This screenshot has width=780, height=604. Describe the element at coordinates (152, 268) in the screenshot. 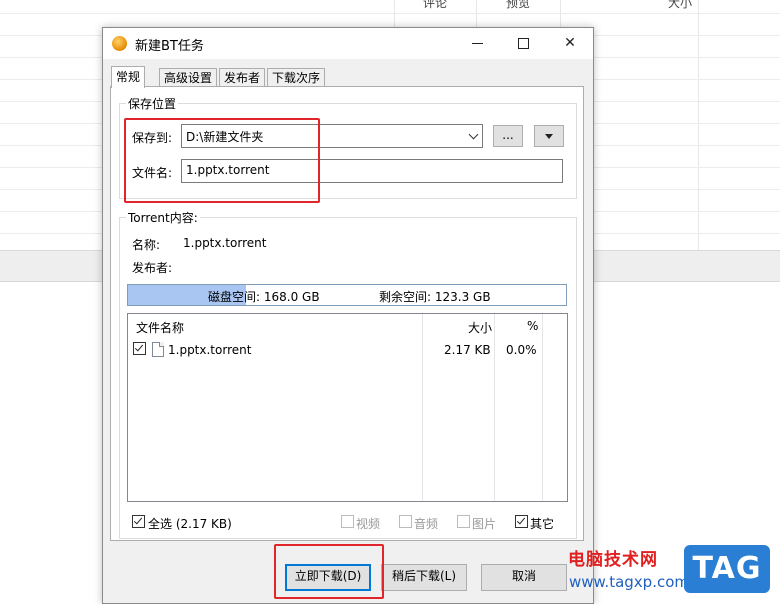

I see `publisher-label: 发布者:` at that location.